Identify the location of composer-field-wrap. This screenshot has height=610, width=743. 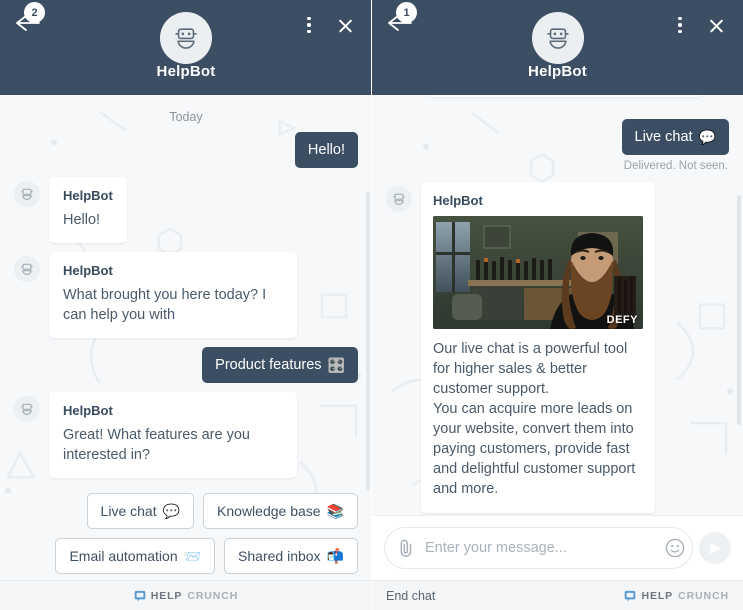
(538, 548).